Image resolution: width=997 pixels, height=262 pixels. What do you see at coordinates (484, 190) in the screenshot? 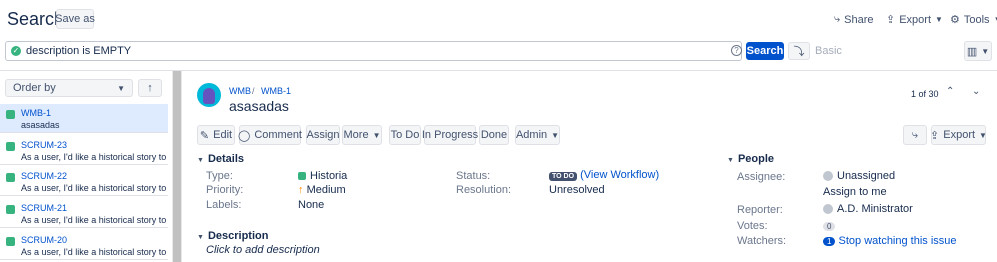
I see `resolution-label: Resolution:` at bounding box center [484, 190].